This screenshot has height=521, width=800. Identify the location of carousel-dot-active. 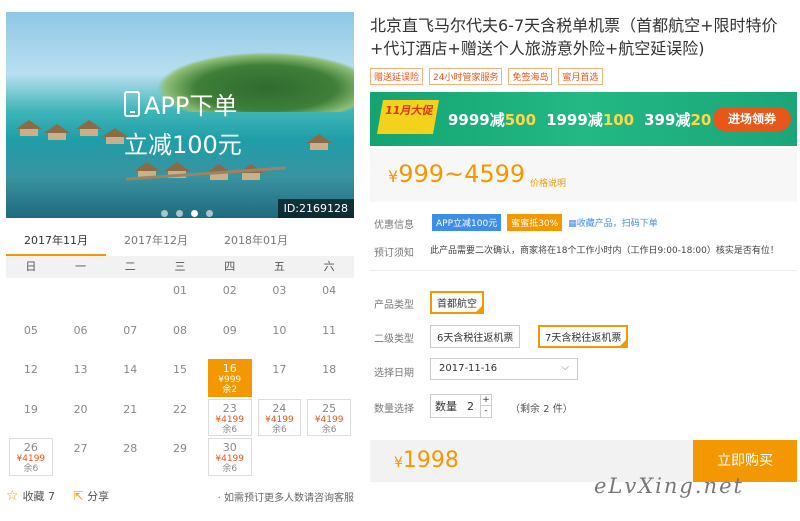
(194, 213).